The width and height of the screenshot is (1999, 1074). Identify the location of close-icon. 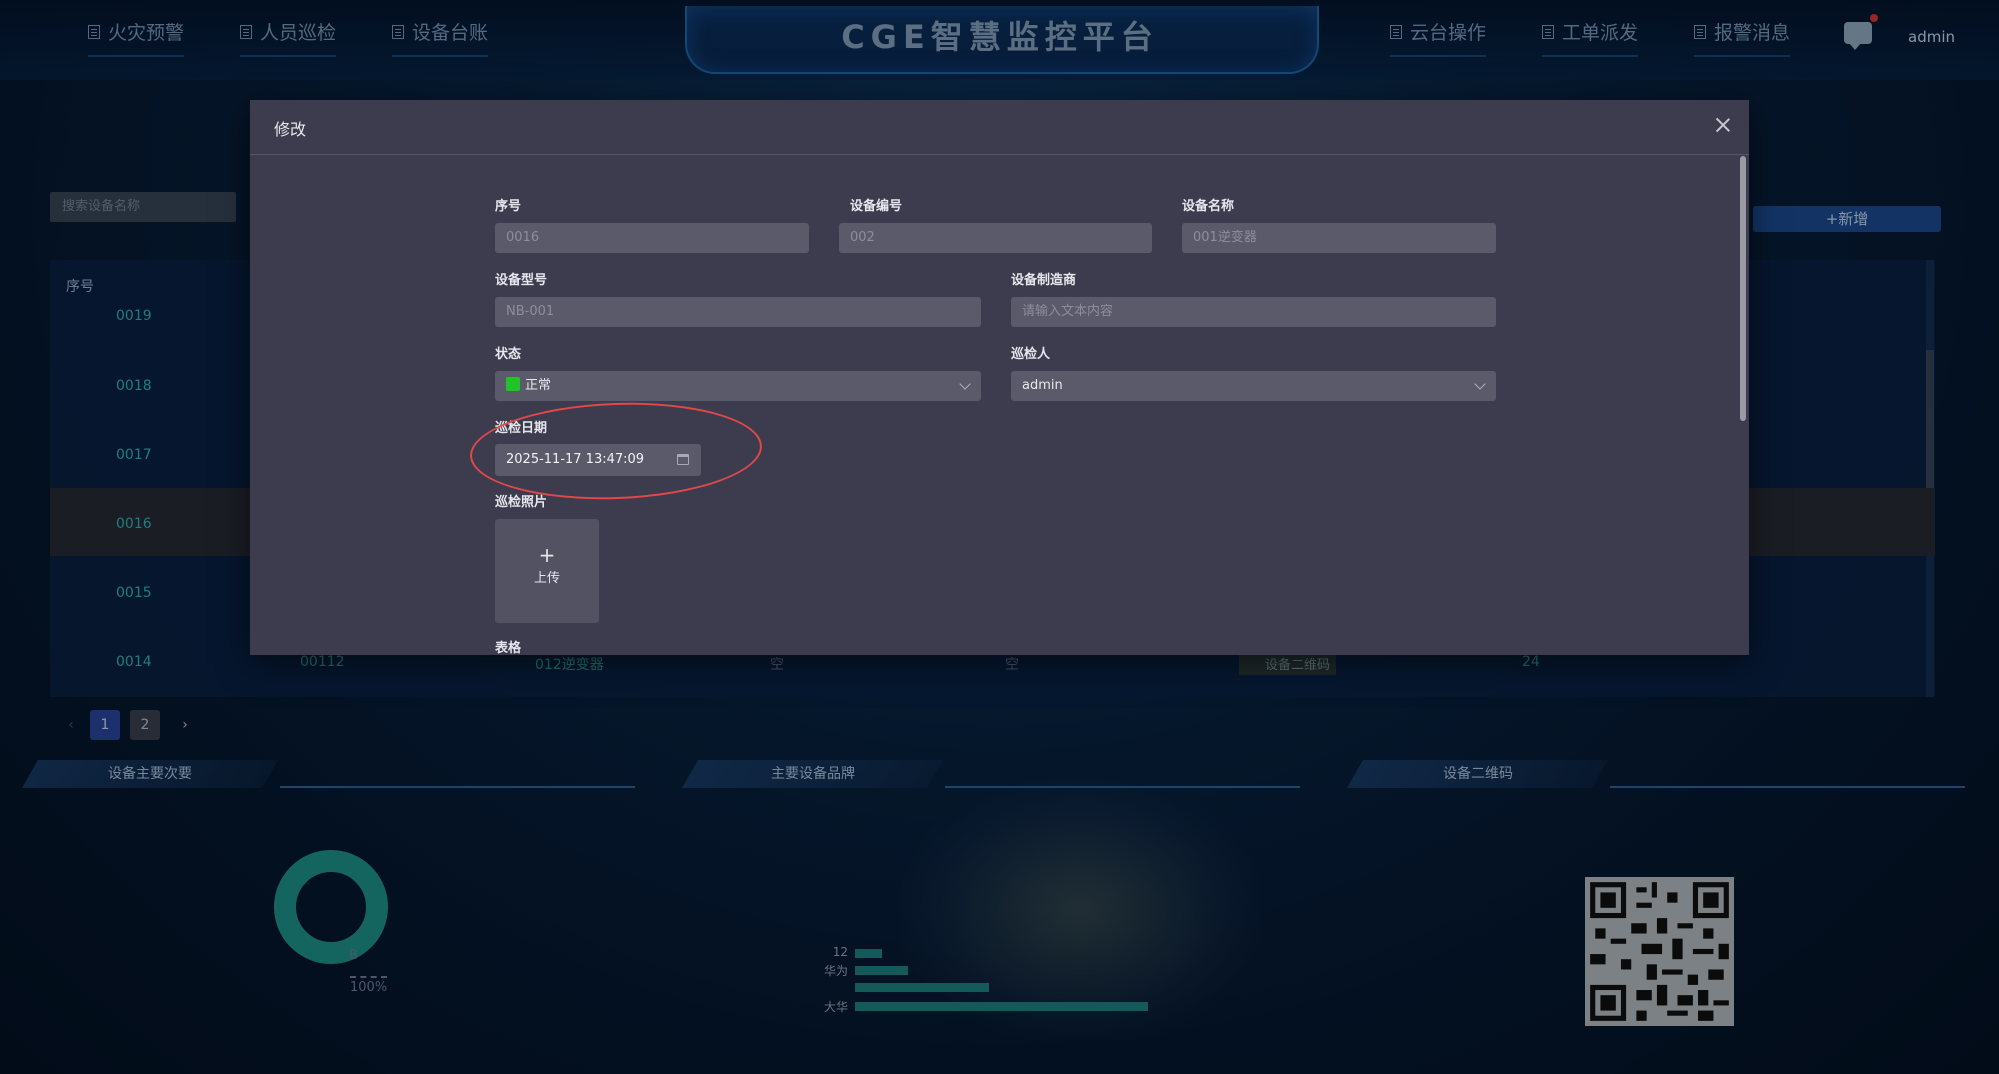
(1723, 125).